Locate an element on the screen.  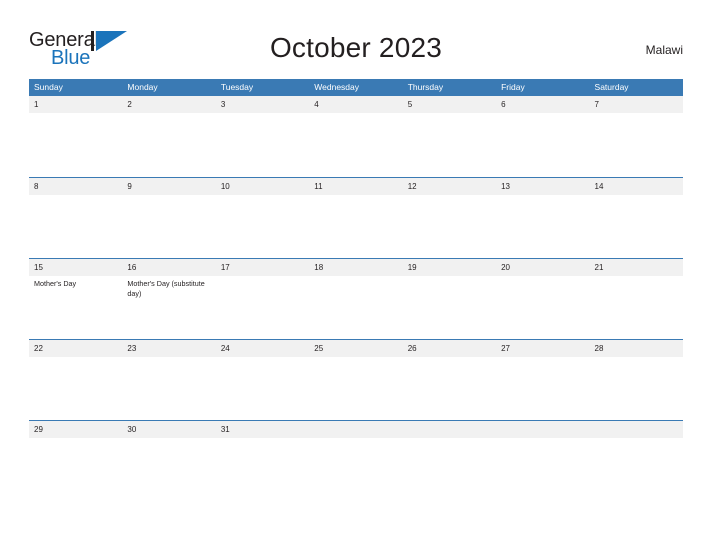
calendar-day-cell: 23 is located at coordinates (169, 380).